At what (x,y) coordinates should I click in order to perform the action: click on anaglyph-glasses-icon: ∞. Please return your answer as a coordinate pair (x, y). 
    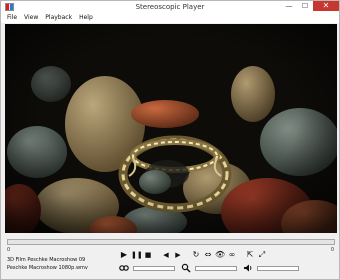
    Looking at the image, I should click on (232, 255).